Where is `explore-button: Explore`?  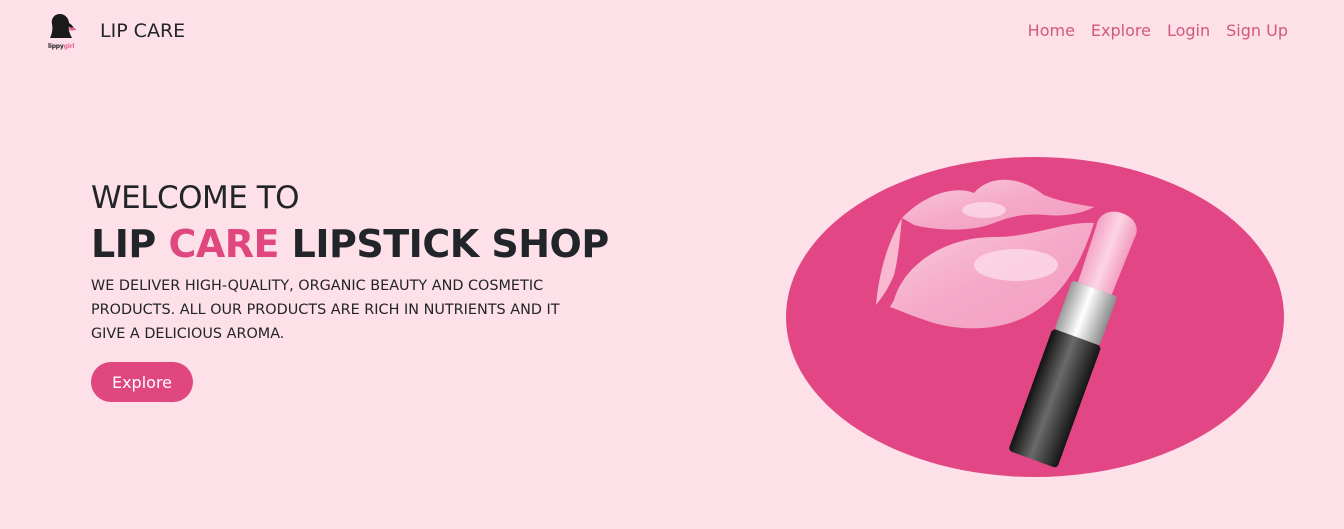 explore-button: Explore is located at coordinates (142, 382).